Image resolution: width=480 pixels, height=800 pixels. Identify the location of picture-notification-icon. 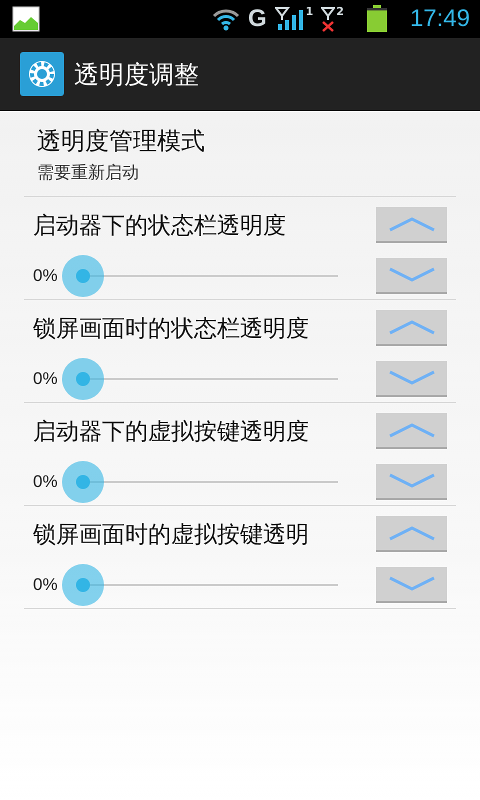
(26, 19).